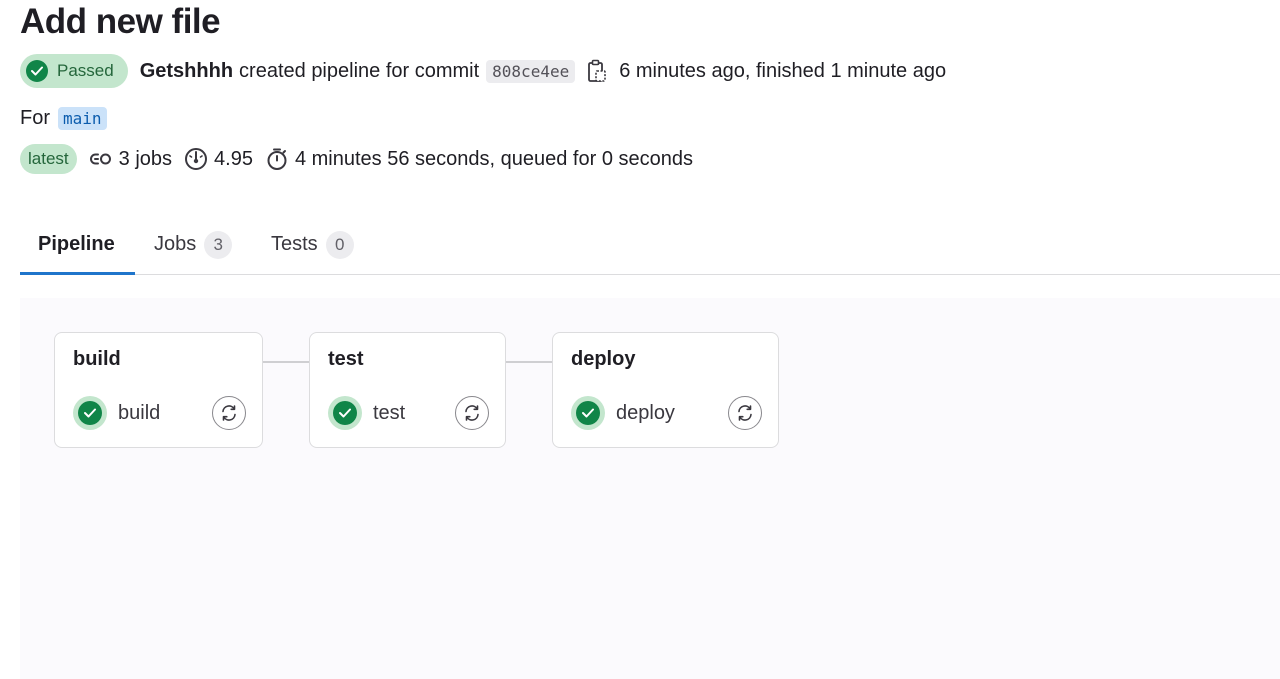 This screenshot has width=1280, height=679. Describe the element at coordinates (186, 71) in the screenshot. I see `author-link: Getshhhh` at that location.